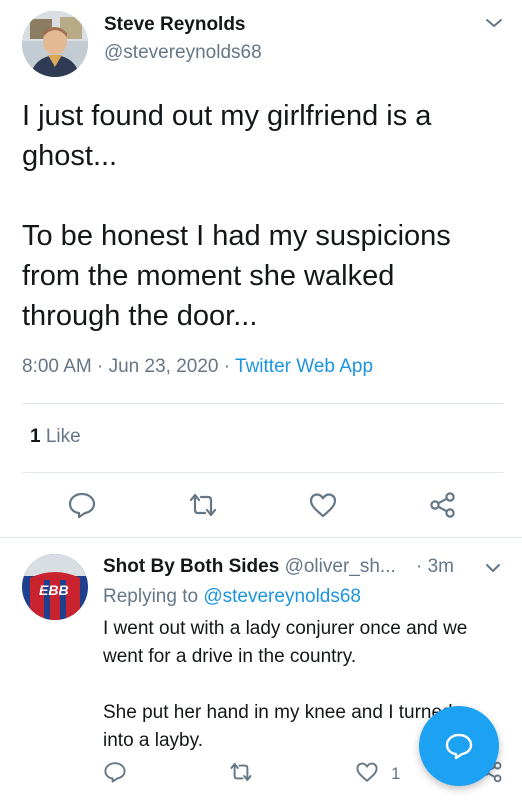 This screenshot has width=522, height=800. What do you see at coordinates (304, 366) in the screenshot?
I see `tweet-source: Twitter Web App` at bounding box center [304, 366].